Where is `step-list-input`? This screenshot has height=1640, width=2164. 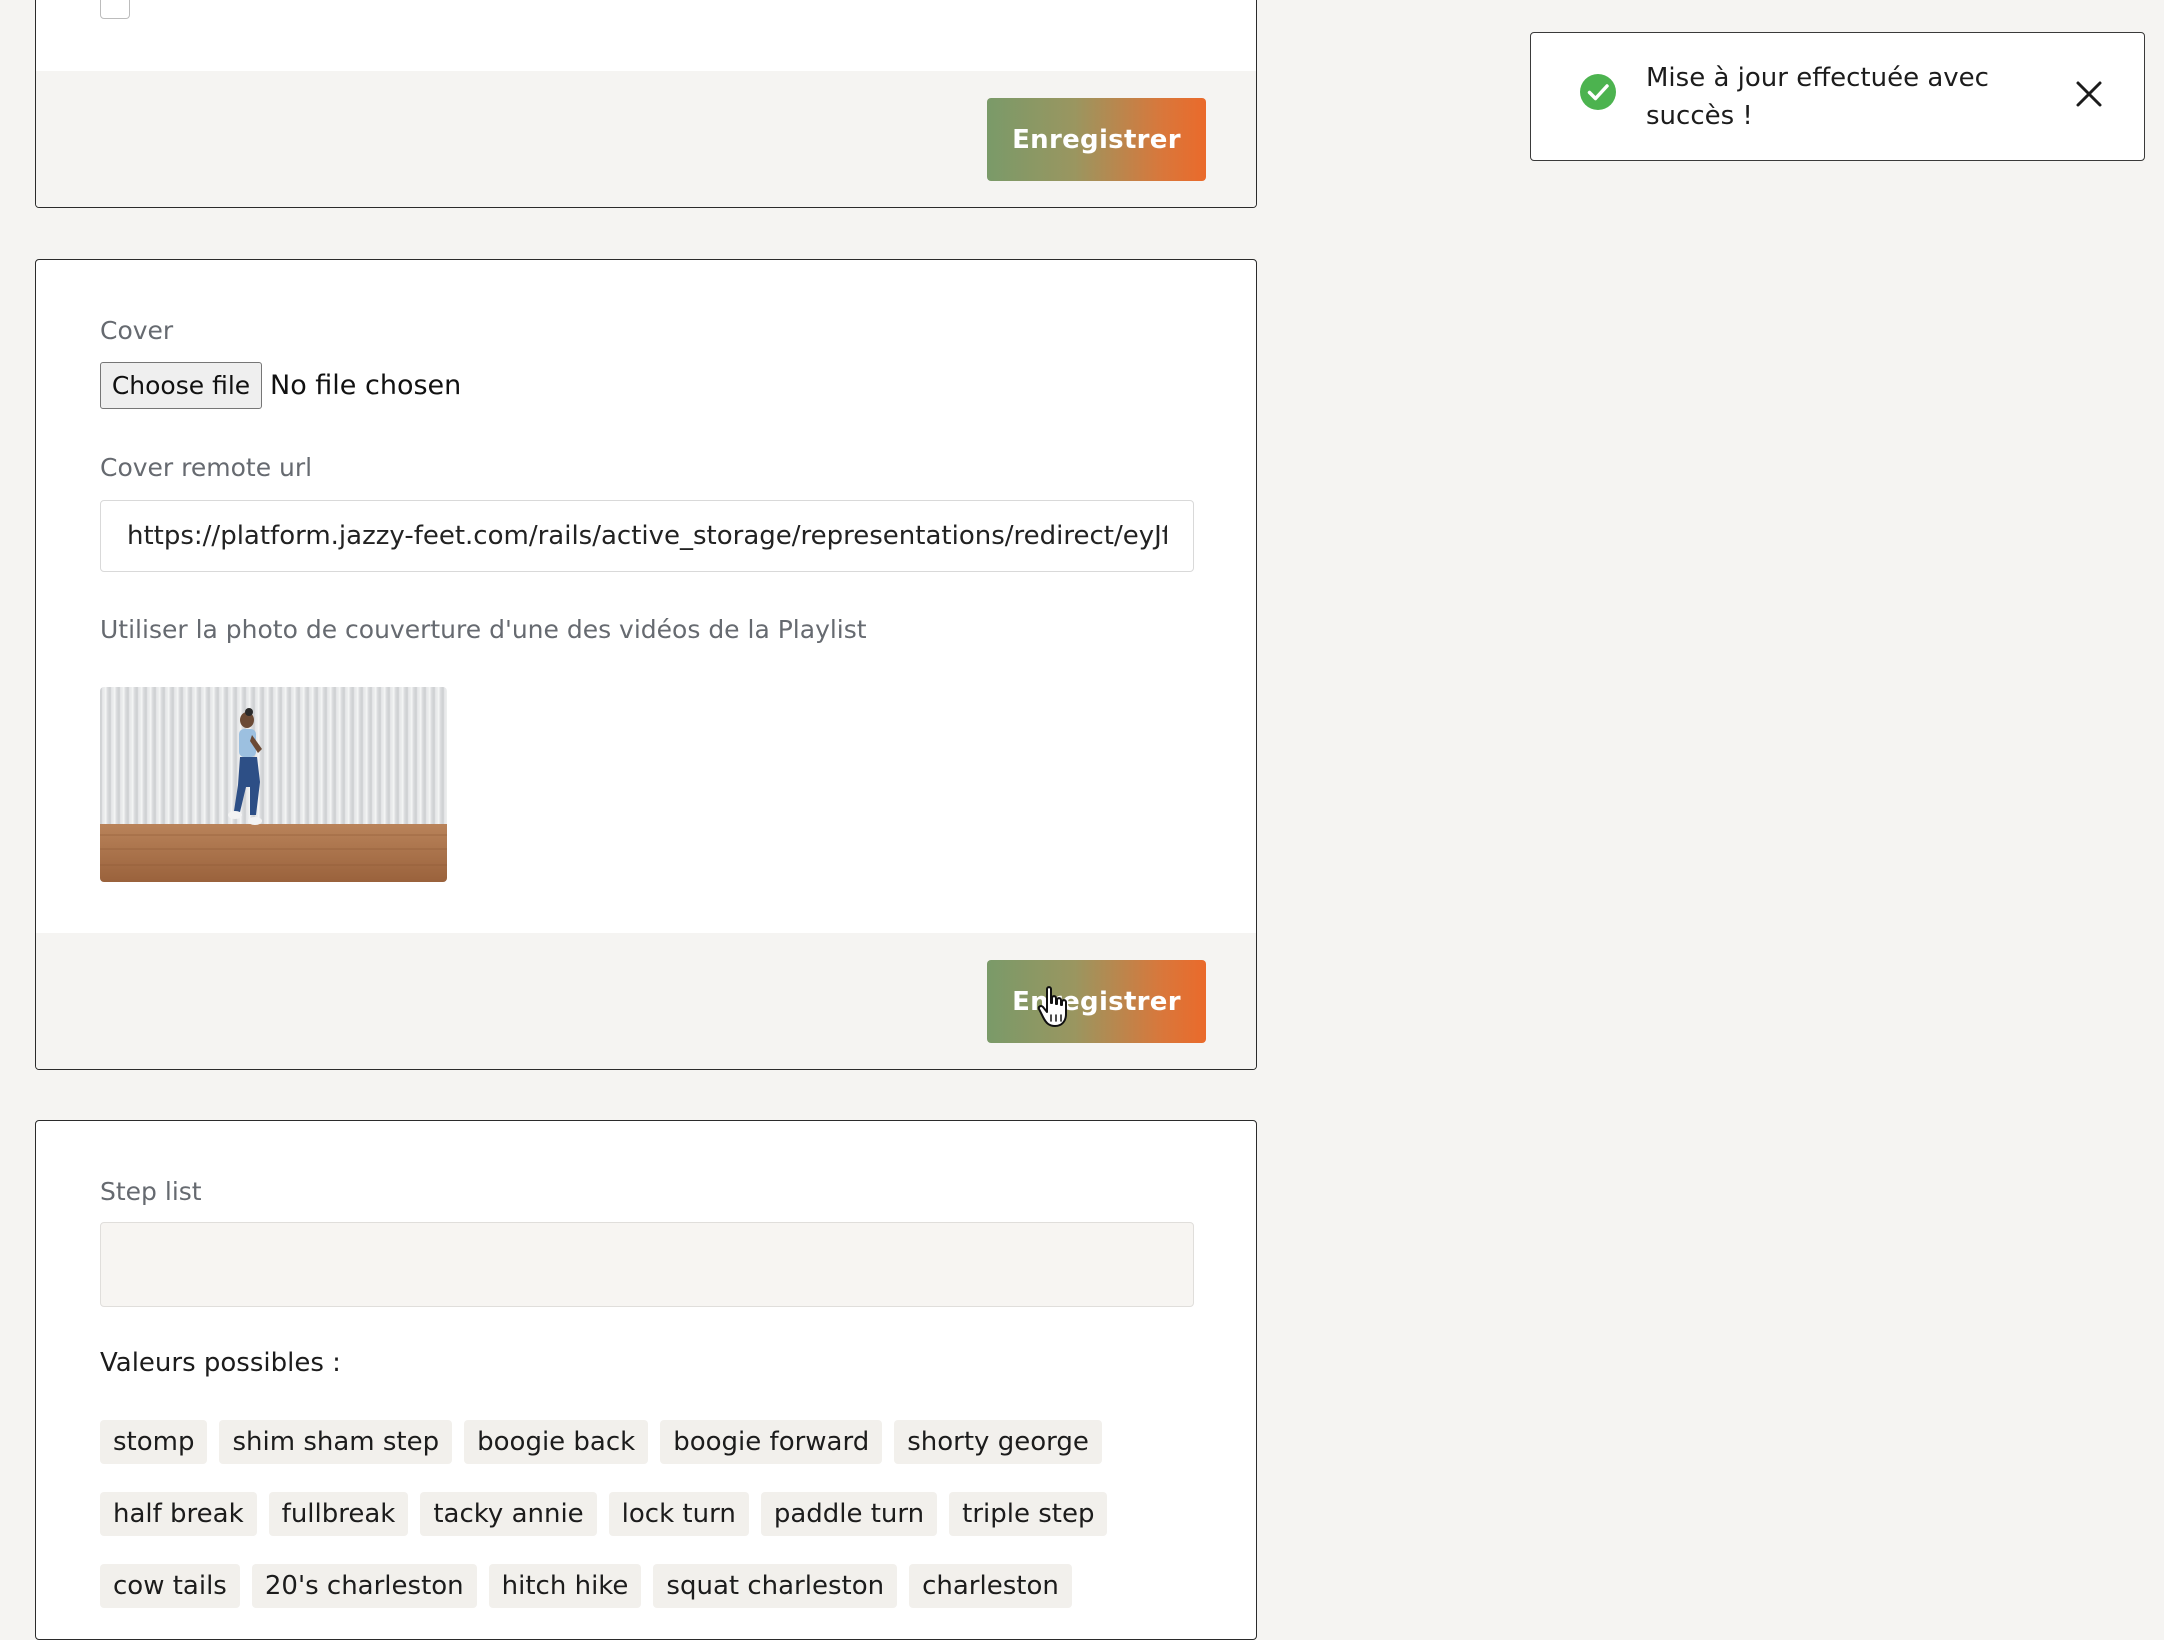
step-list-input is located at coordinates (647, 1264).